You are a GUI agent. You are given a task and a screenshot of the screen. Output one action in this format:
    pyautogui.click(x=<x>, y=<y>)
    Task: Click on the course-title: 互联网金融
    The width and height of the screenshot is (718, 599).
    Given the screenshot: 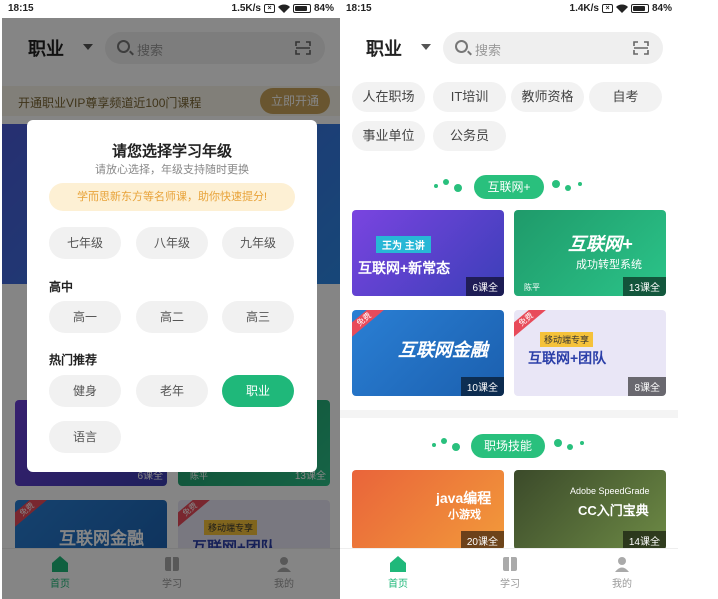 What is the action you would take?
    pyautogui.click(x=443, y=350)
    